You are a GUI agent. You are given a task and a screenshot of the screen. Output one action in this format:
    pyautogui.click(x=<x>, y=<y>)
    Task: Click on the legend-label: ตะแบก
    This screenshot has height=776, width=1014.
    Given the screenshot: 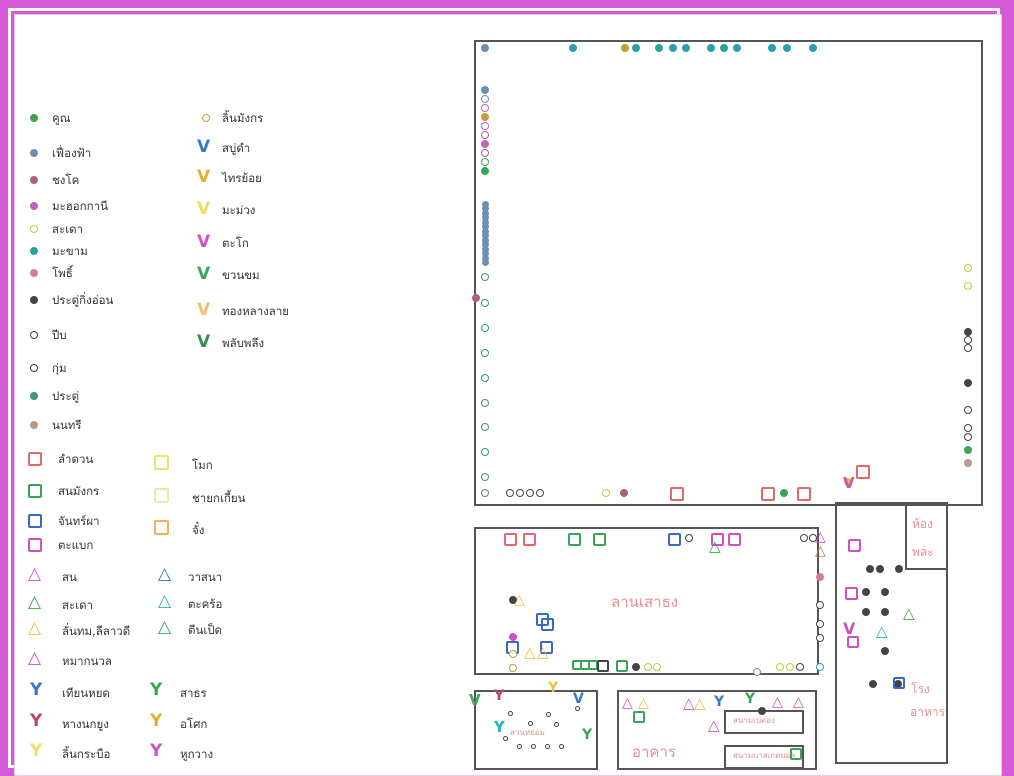 What is the action you would take?
    pyautogui.click(x=76, y=545)
    